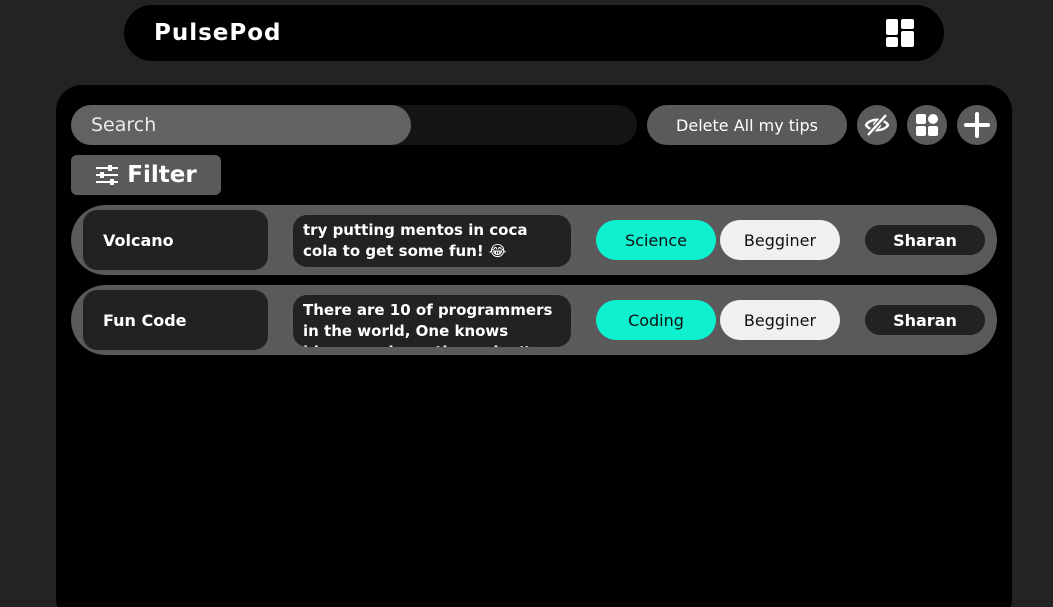  What do you see at coordinates (162, 175) in the screenshot?
I see `filter-label: Filter` at bounding box center [162, 175].